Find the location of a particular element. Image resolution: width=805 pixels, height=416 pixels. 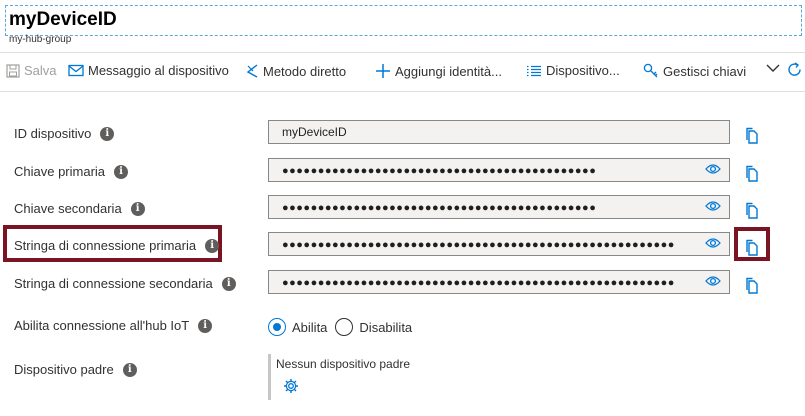

message-label: Messaggio al dispositivo is located at coordinates (158, 70).